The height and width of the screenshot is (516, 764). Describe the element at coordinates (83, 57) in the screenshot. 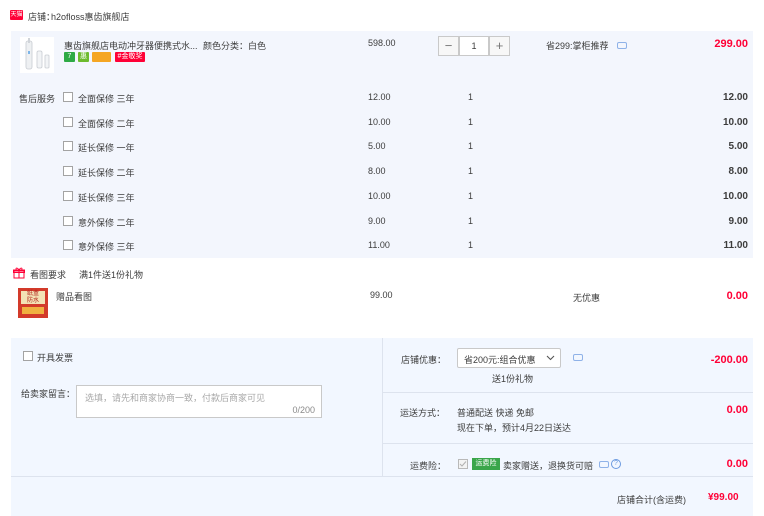

I see `product-tag-hui: 惠` at that location.